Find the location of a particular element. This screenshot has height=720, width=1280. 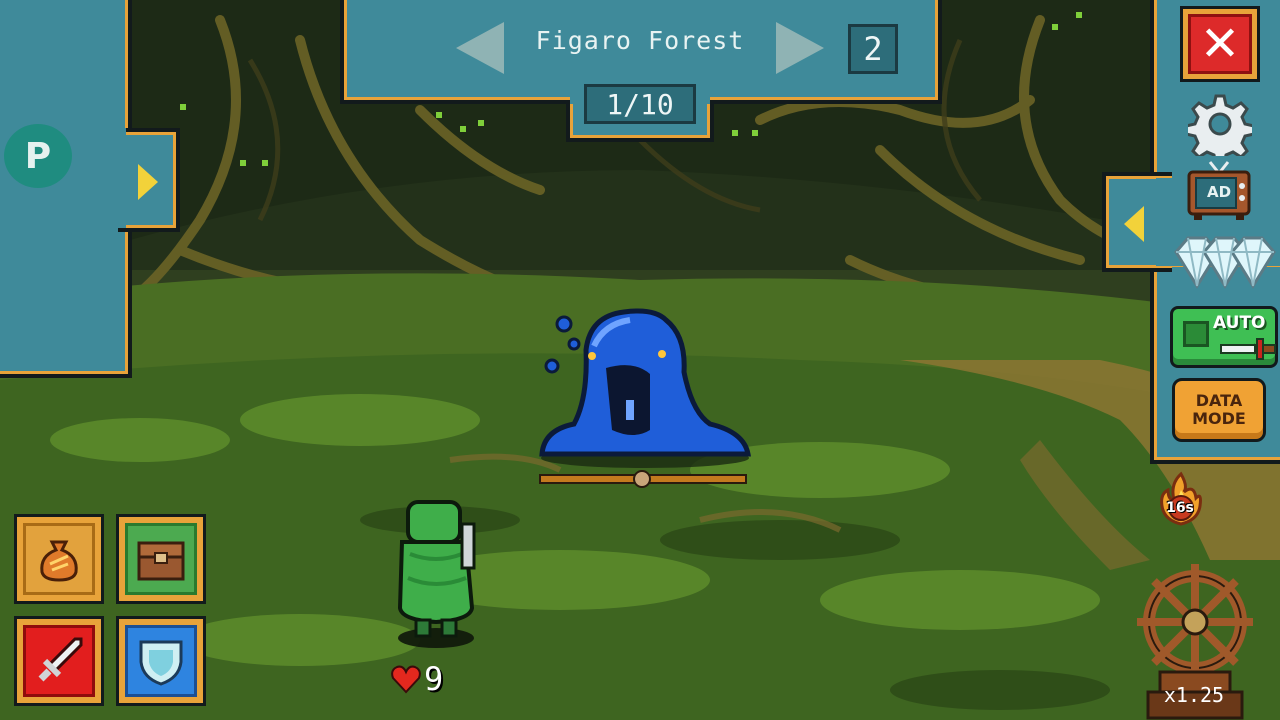

speed-multiplier: x1.25 is located at coordinates (1194, 695).